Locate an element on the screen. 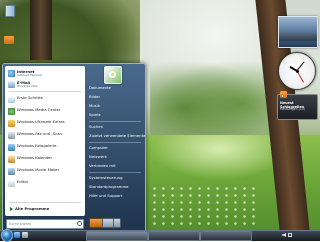 The width and height of the screenshot is (320, 242). wallpaper-trunk-left is located at coordinates (41, 30).